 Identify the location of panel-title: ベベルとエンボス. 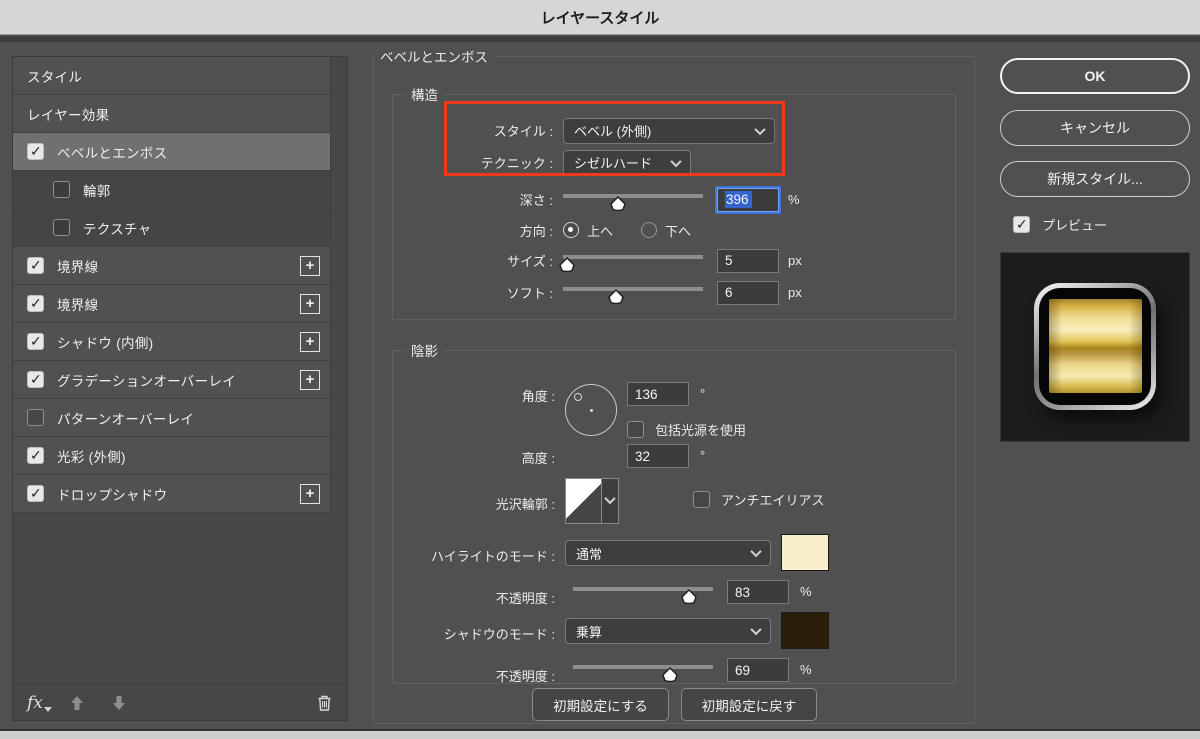
(434, 57).